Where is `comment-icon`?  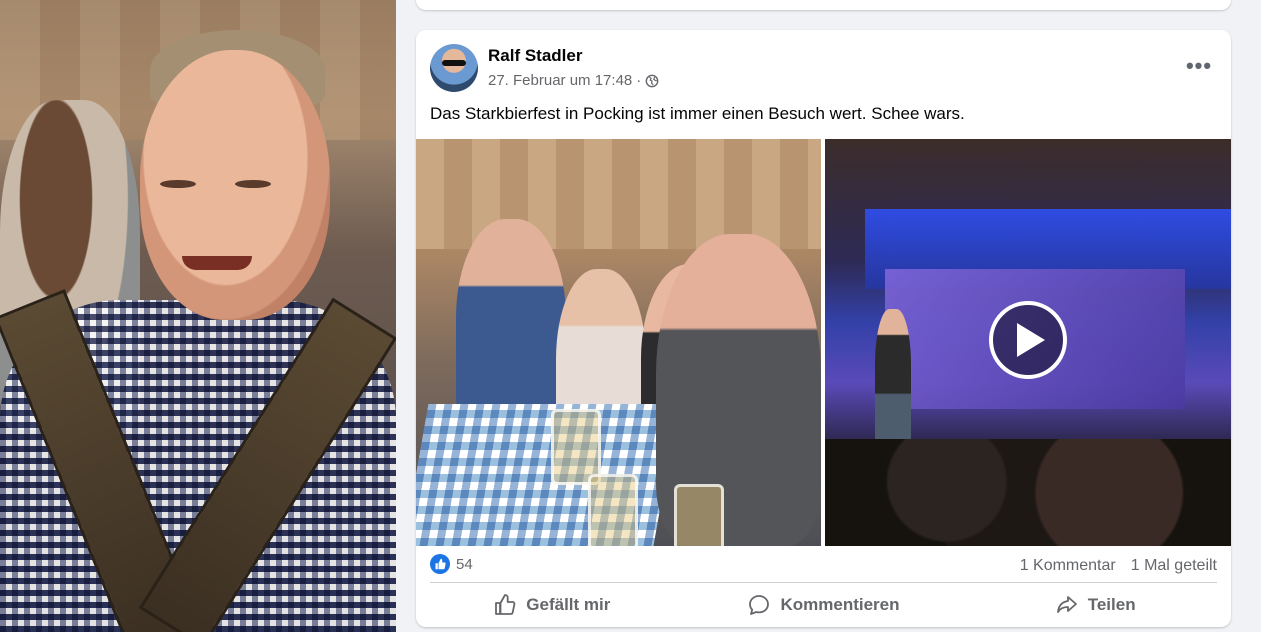
comment-icon is located at coordinates (759, 605).